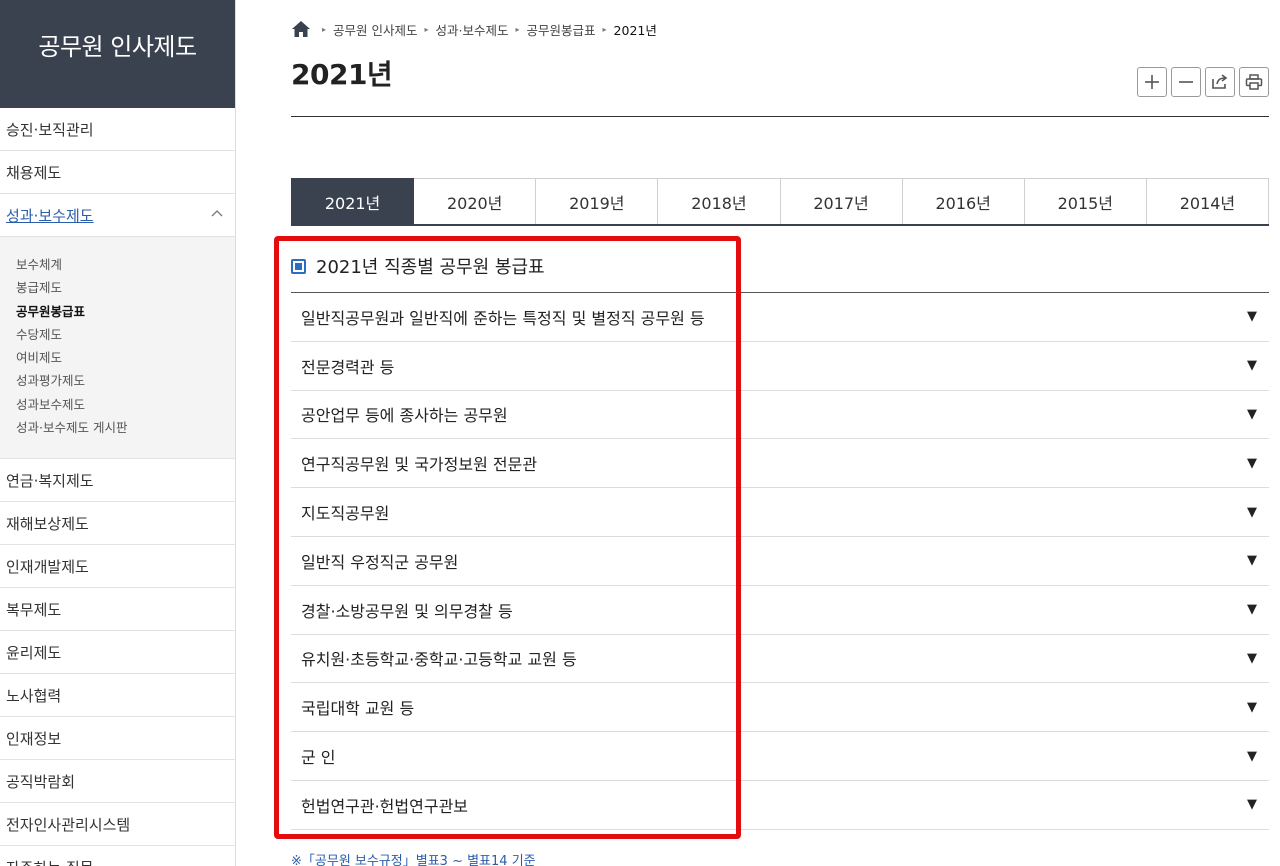 The image size is (1280, 866). Describe the element at coordinates (780, 512) in the screenshot. I see `accordion-row: 지도직공무원 ▼` at that location.